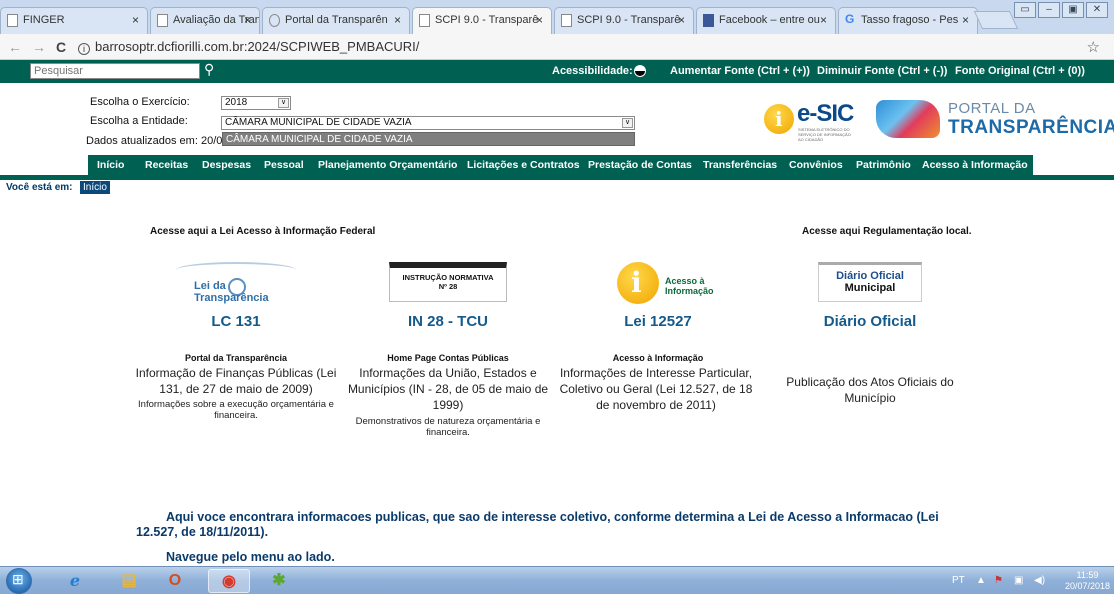  What do you see at coordinates (448, 286) in the screenshot?
I see `in28-logo-line2: Nº 28` at bounding box center [448, 286].